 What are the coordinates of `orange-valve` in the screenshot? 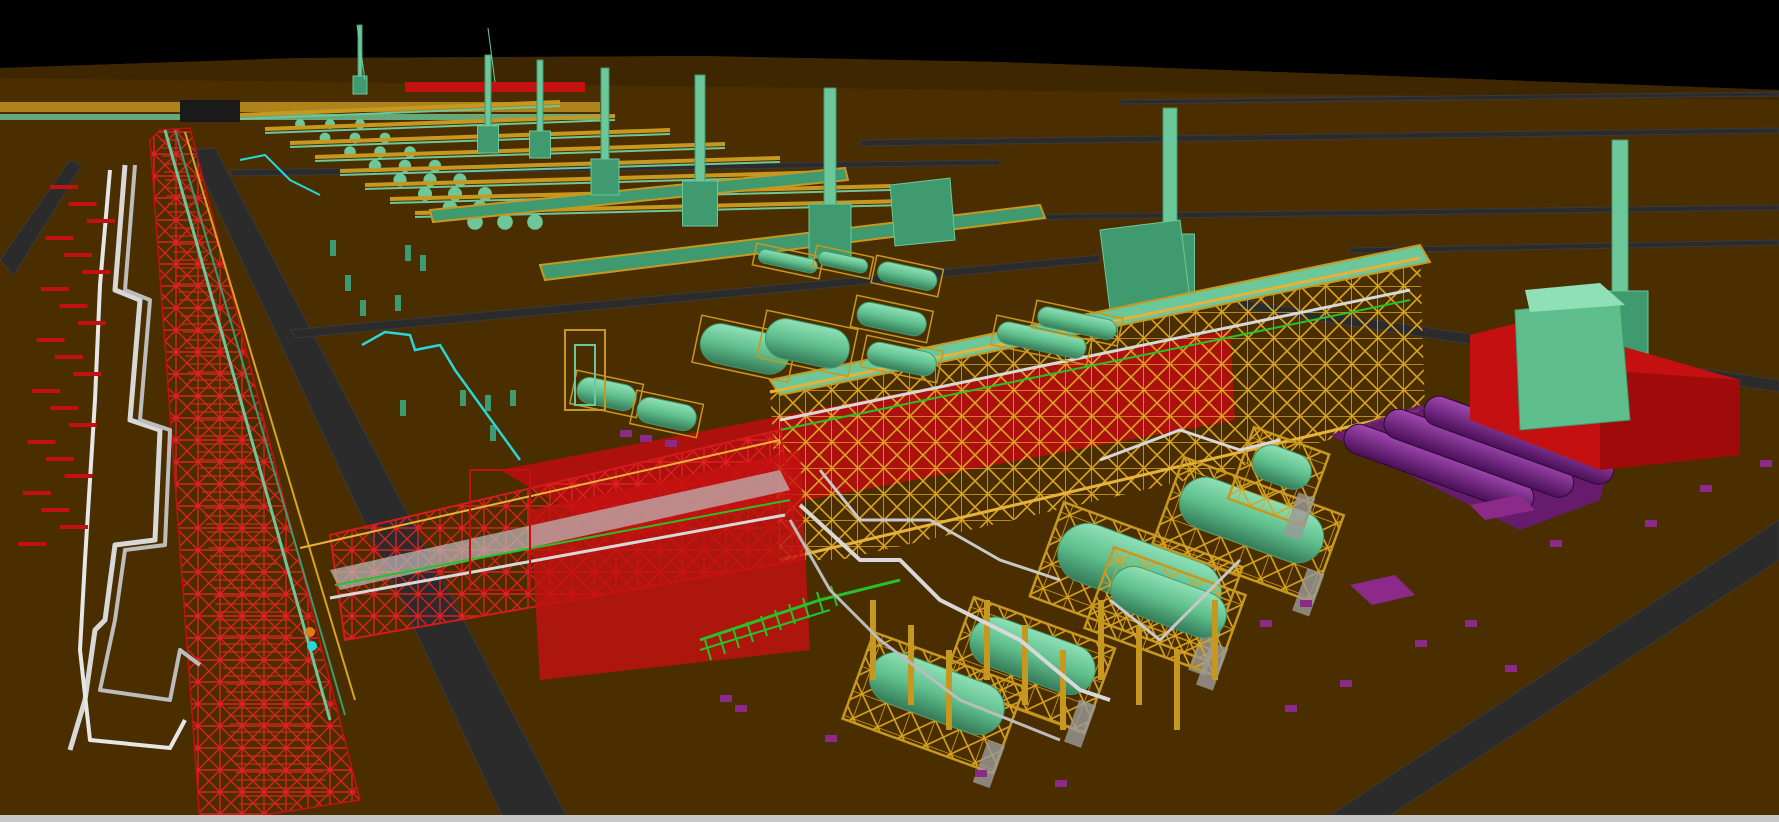 It's located at (310, 632).